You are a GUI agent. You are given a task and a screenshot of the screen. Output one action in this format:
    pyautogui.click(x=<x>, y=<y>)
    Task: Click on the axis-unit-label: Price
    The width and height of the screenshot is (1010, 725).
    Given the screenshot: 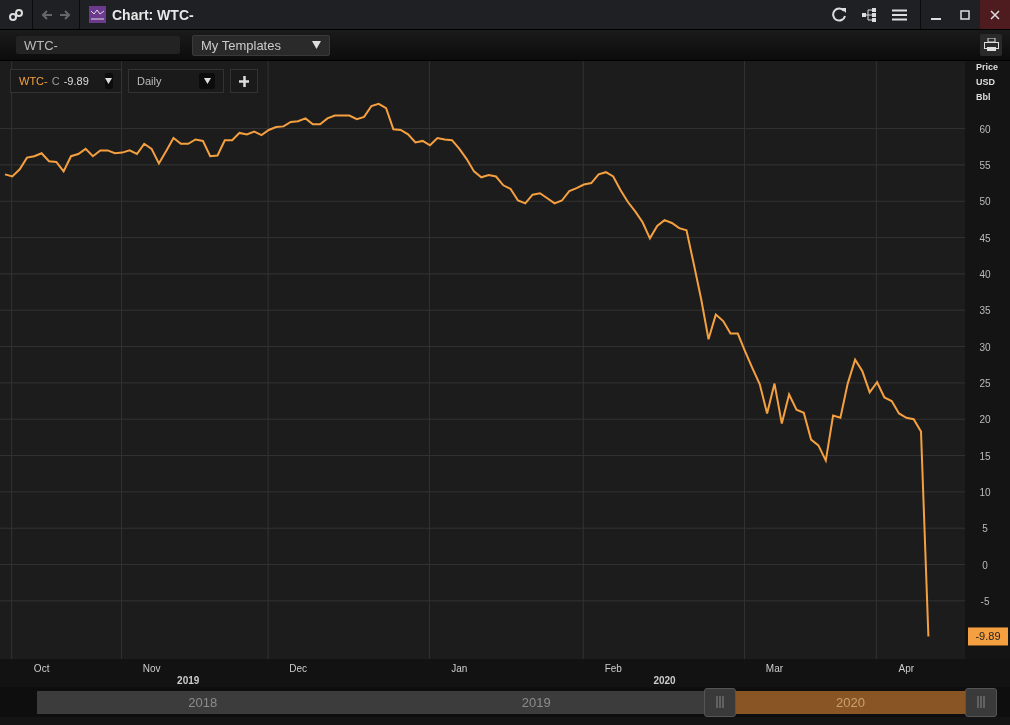 What is the action you would take?
    pyautogui.click(x=987, y=67)
    